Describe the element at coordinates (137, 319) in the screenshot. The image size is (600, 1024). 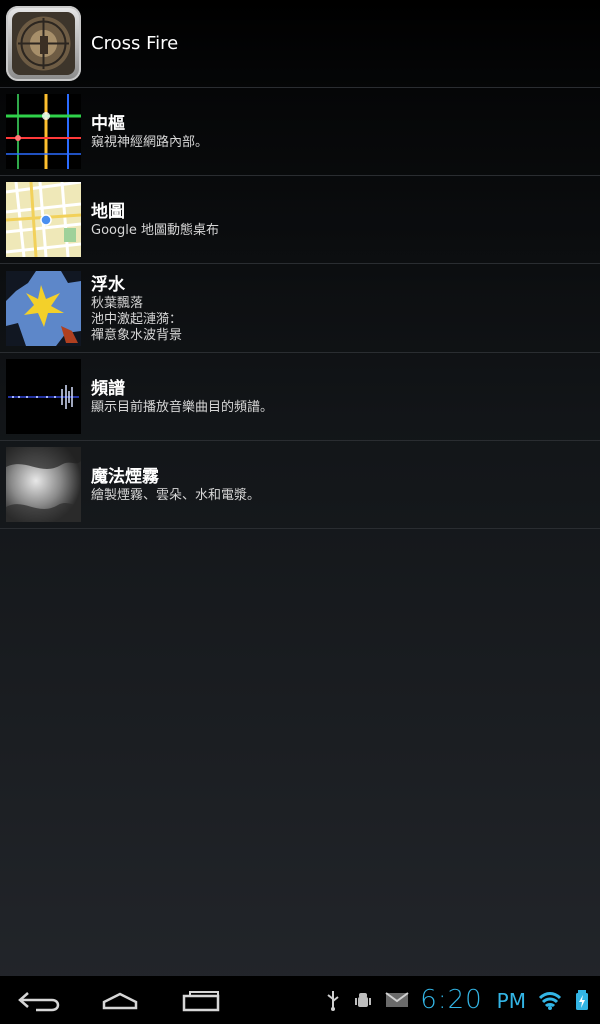
I see `item-description: 秋葉飄落 池中激起漣漪： 禪意象水波背景` at that location.